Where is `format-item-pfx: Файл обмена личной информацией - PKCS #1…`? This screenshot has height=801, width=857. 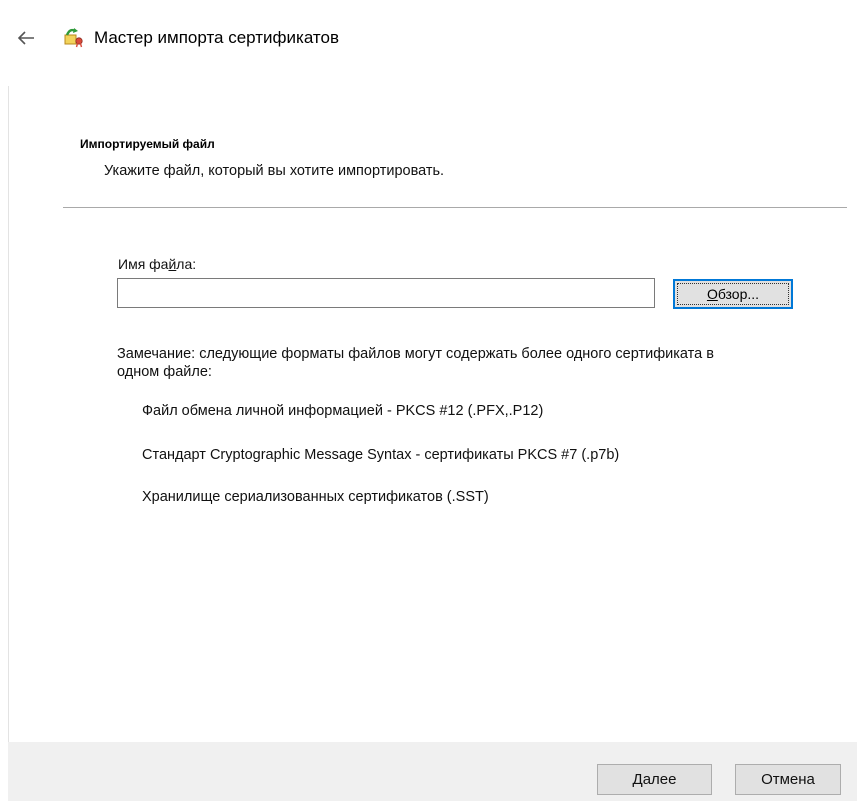
format-item-pfx: Файл обмена личной информацией - PKCS #1… is located at coordinates (343, 411).